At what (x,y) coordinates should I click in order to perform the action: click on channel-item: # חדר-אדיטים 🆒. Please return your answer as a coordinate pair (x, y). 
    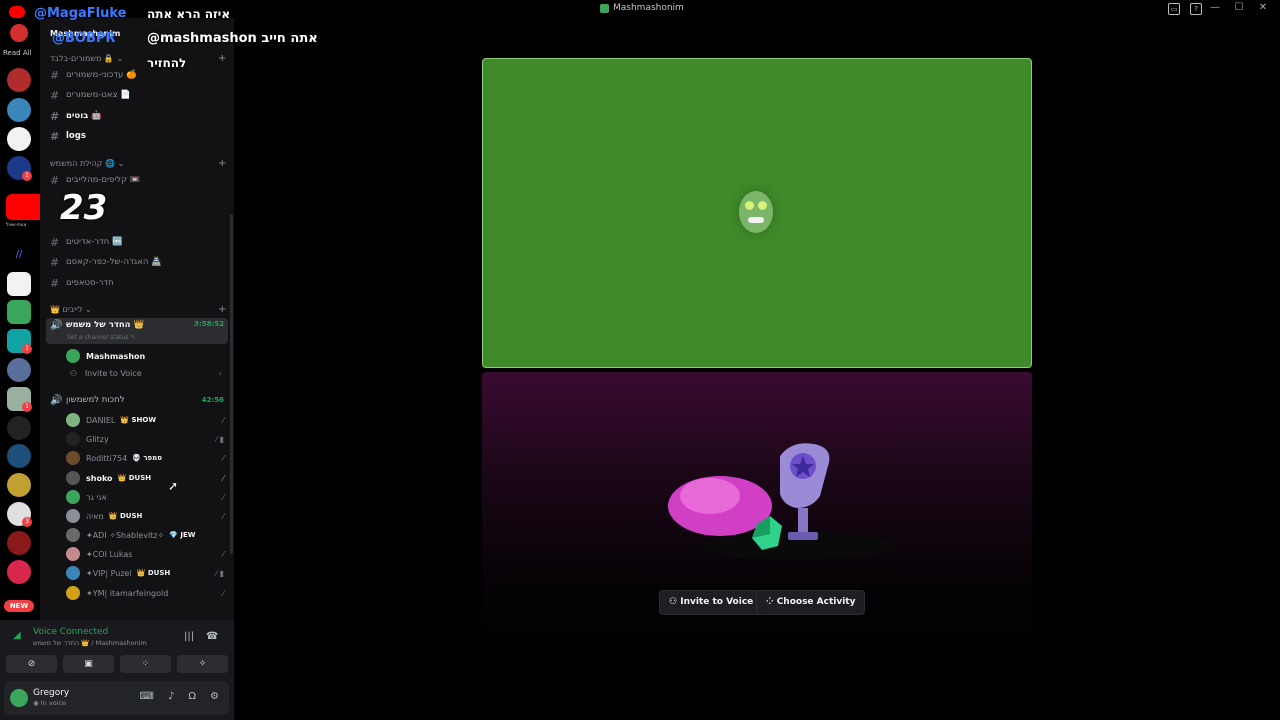
    Looking at the image, I should click on (139, 242).